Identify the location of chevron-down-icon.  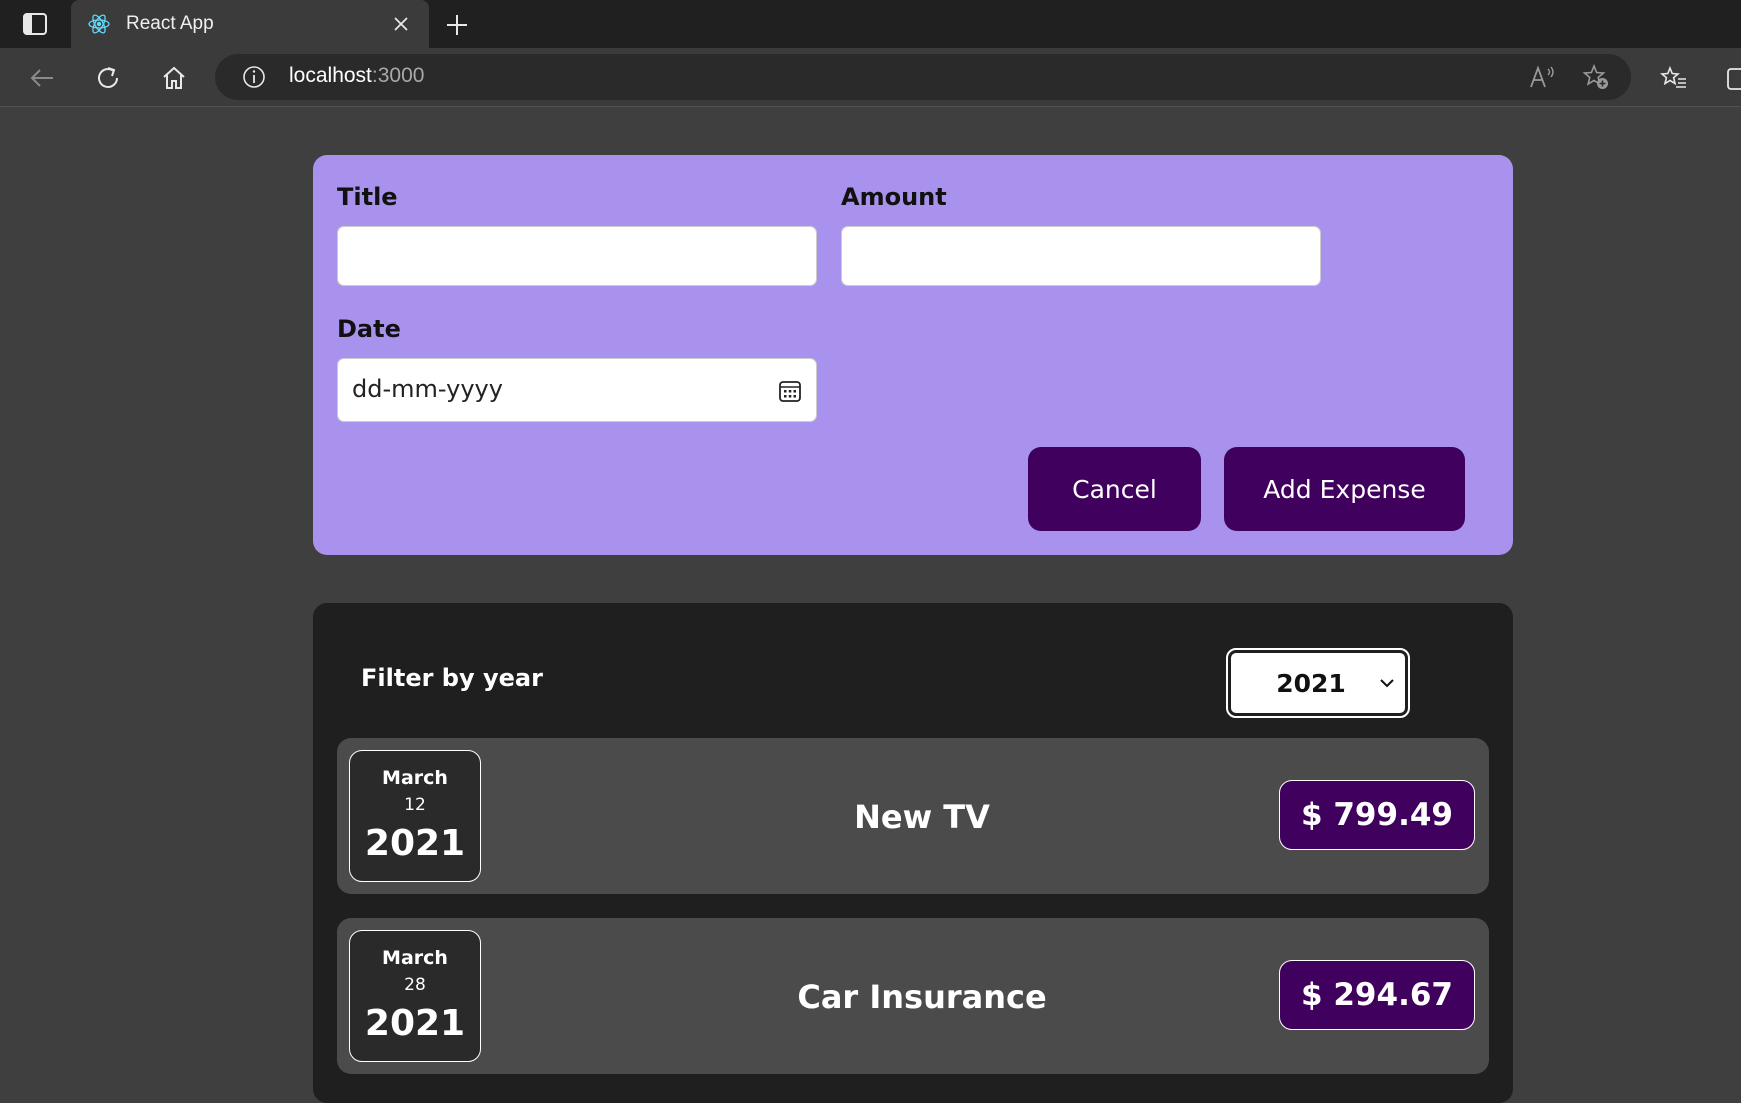
(1387, 683).